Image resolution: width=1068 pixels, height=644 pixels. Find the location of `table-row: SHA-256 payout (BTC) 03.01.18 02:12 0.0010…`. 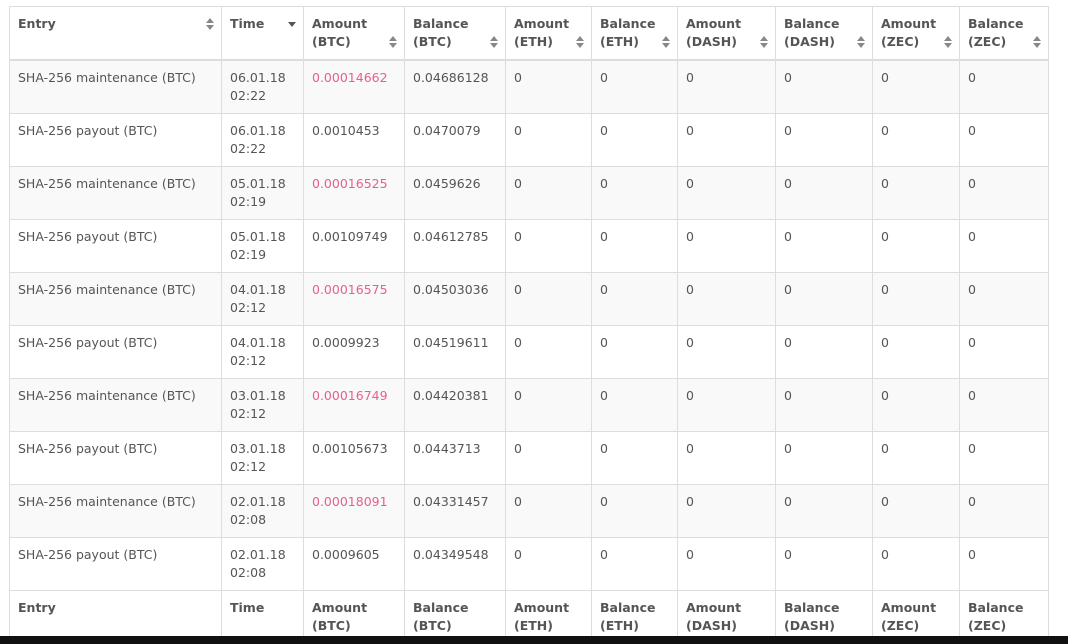

table-row: SHA-256 payout (BTC) 03.01.18 02:12 0.0010… is located at coordinates (529, 458).